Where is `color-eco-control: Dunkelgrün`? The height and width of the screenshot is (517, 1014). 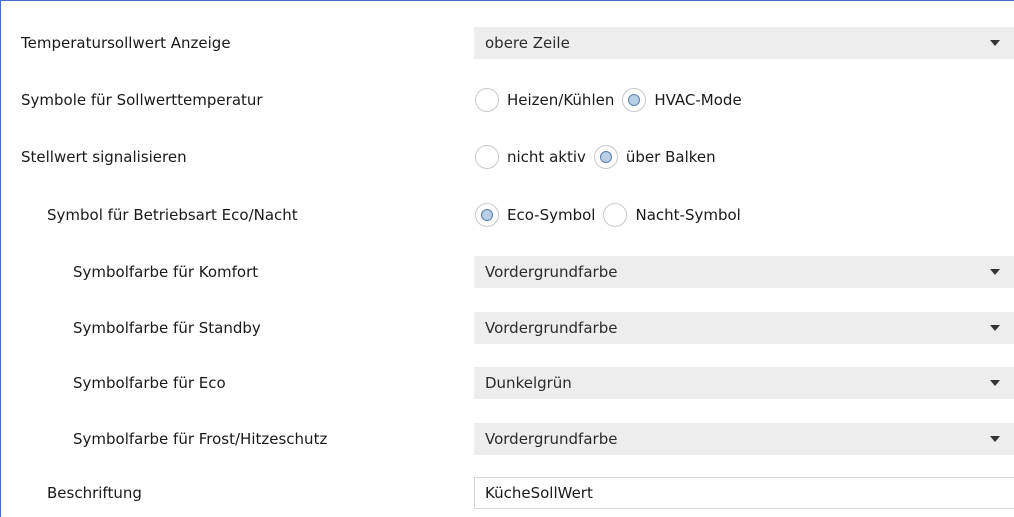 color-eco-control: Dunkelgrün is located at coordinates (744, 383).